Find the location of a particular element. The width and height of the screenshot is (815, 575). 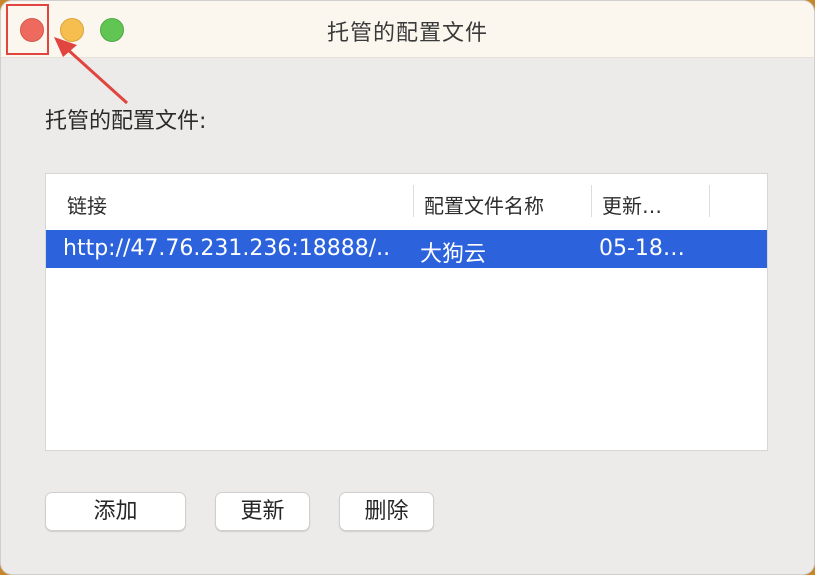

section-label: 托管的配置文件: is located at coordinates (126, 121).